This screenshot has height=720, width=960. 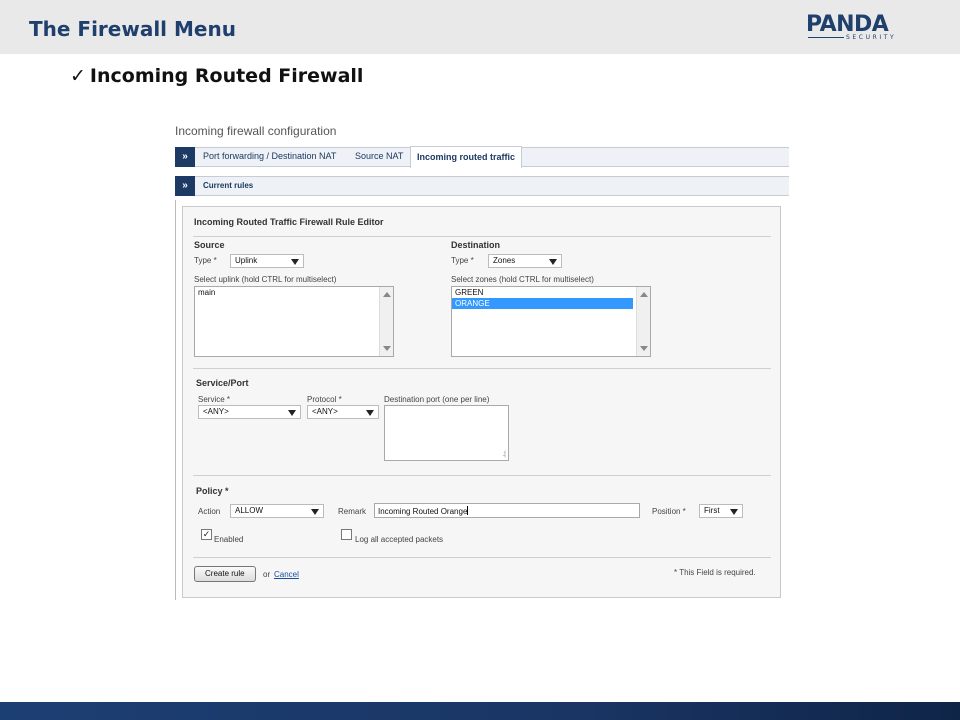 I want to click on protocol-value: <ANY>, so click(x=325, y=411).